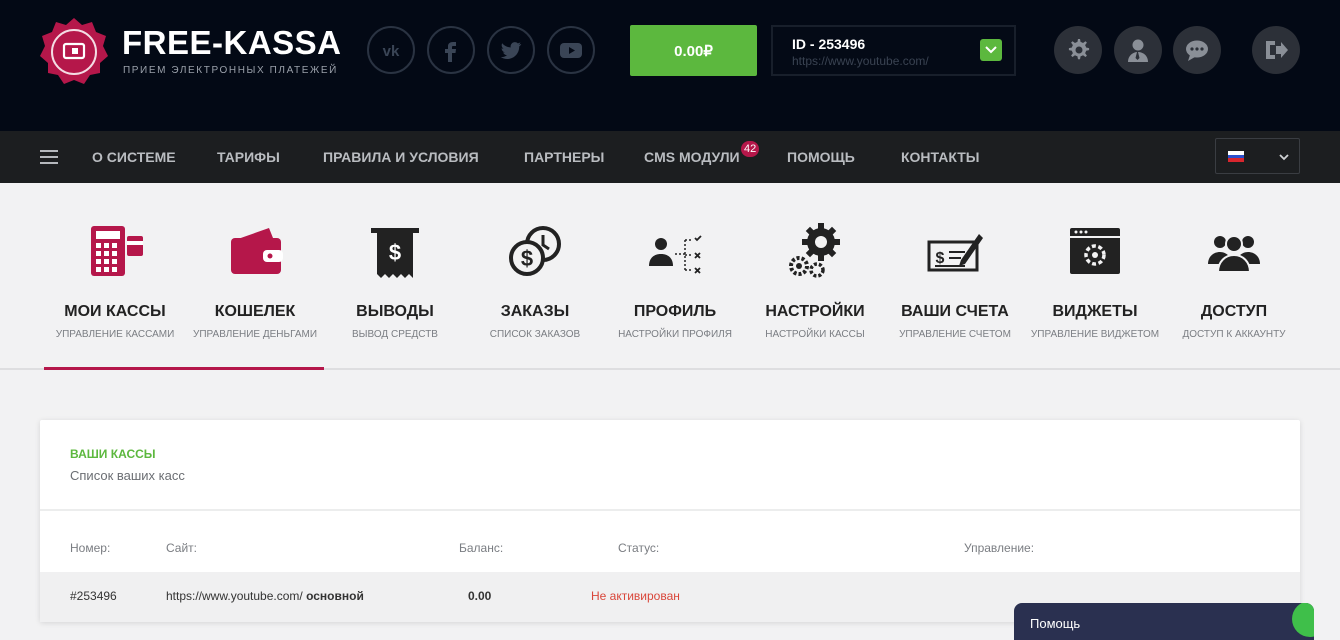 This screenshot has width=1340, height=640. Describe the element at coordinates (893, 50) in the screenshot. I see `account-selector: ID - 253496 https://www.youtube.com/` at that location.